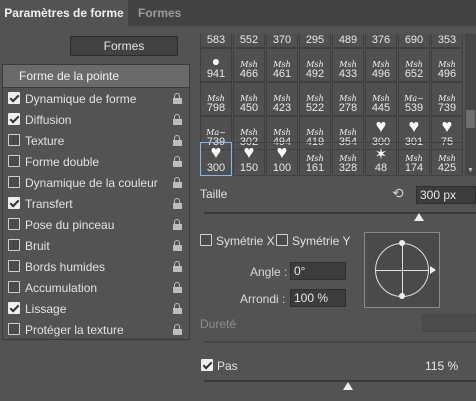 The height and width of the screenshot is (401, 476). I want to click on brush-preset-cell: Msh 161, so click(315, 159).